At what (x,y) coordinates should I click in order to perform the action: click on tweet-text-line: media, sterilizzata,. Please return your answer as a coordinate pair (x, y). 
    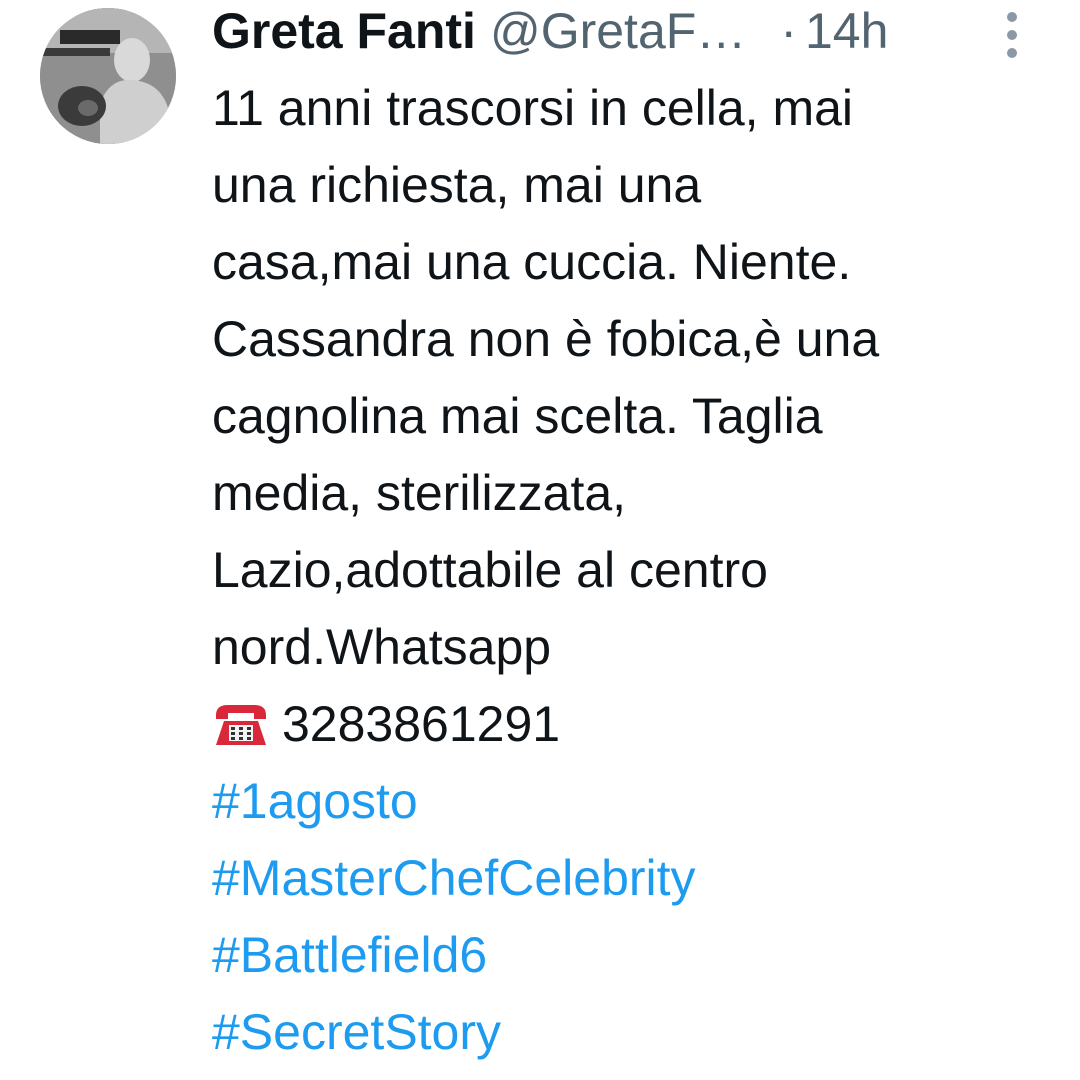
    Looking at the image, I should click on (419, 493).